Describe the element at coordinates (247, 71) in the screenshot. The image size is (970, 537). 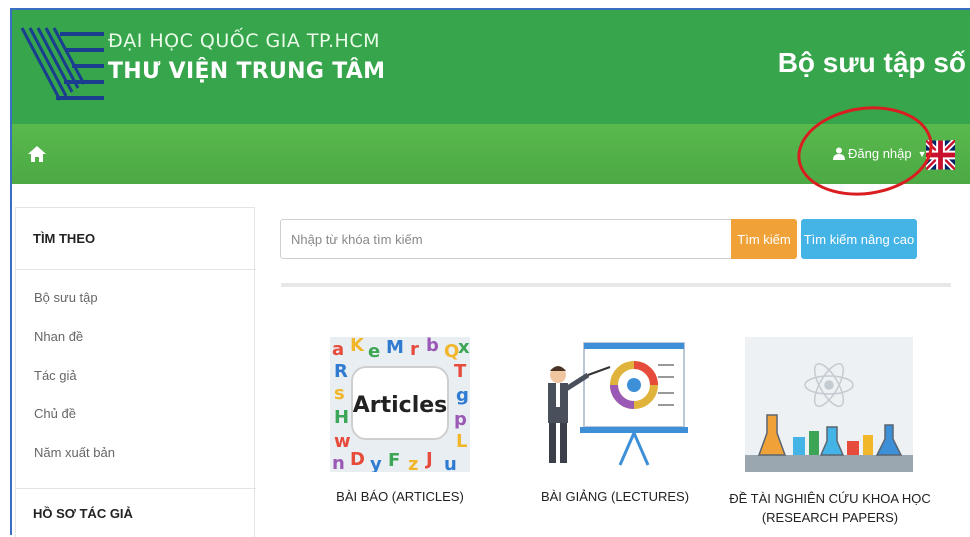
I see `library-name: THƯ VIỆN TRUNG TÂM` at that location.